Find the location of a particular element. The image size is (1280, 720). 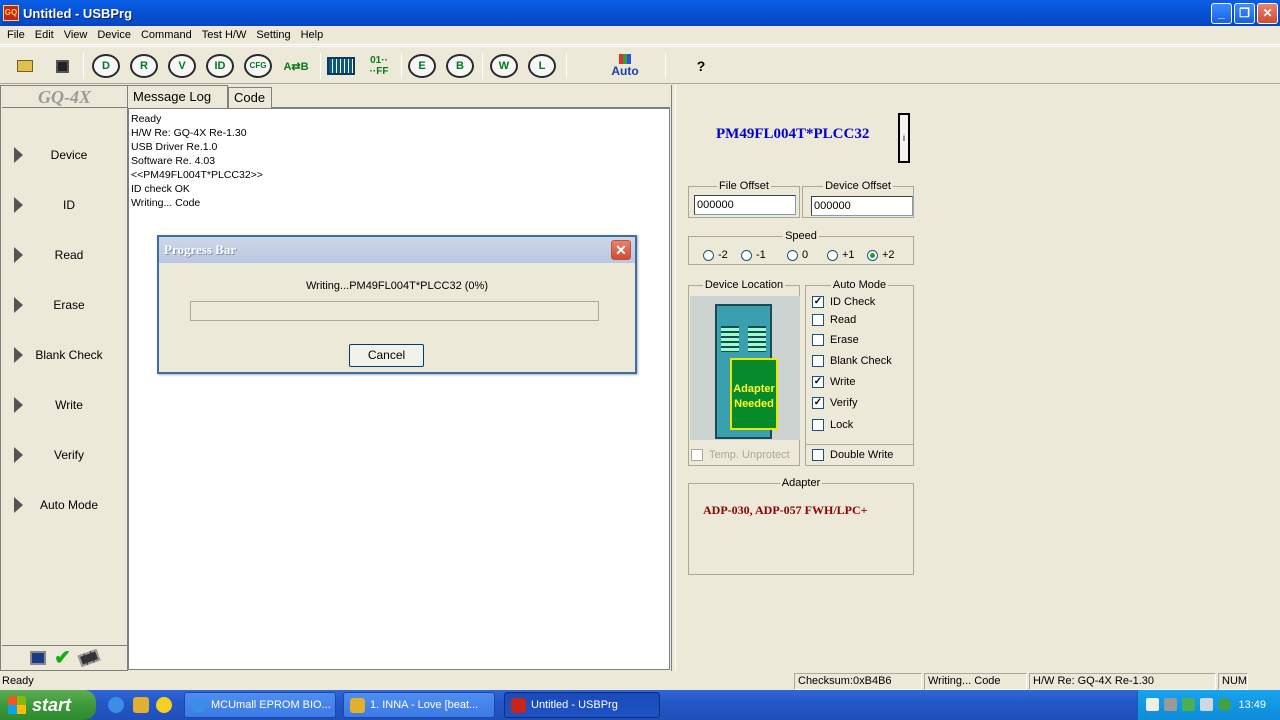

open-button is located at coordinates (25, 66).